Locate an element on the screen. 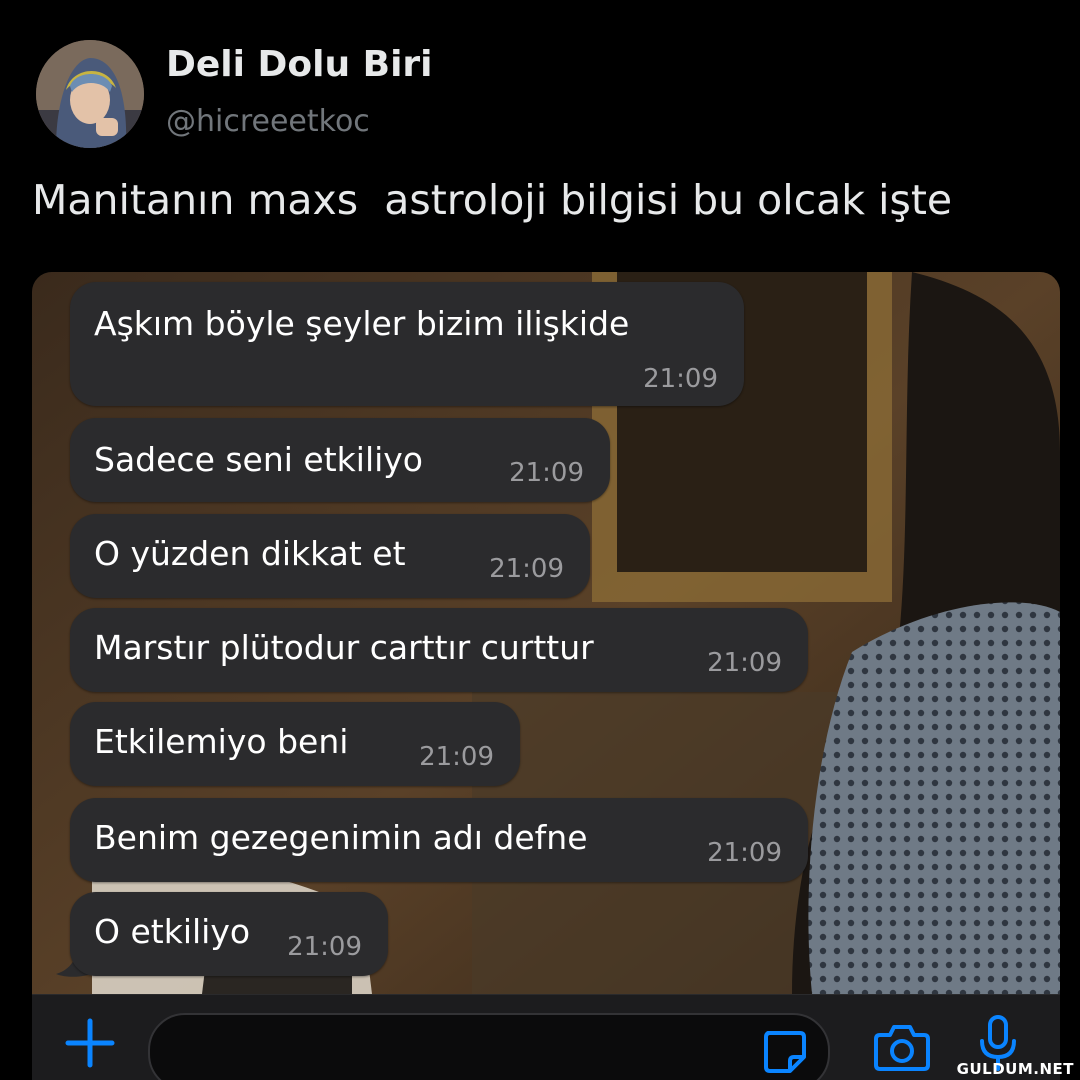 The height and width of the screenshot is (1080, 1080). message-bubble: Benim gezegenimin adı defne 21:09 is located at coordinates (439, 840).